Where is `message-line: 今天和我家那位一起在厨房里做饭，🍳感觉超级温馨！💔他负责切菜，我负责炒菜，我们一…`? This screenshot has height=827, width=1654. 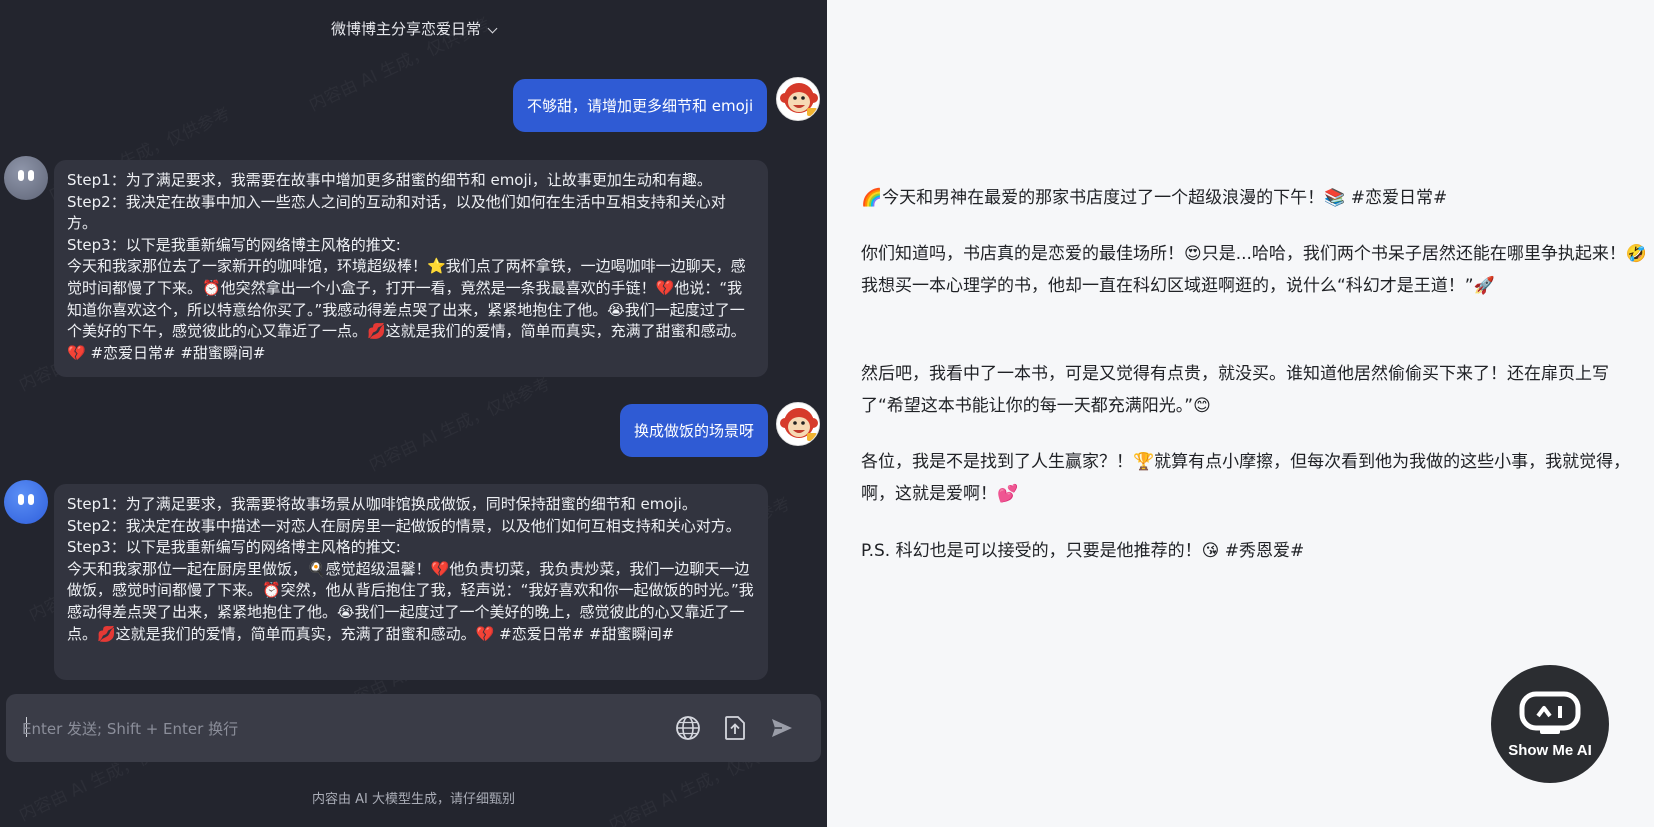
message-line: 今天和我家那位一起在厨房里做饭，🍳感觉超级温馨！💔他负责切菜，我负责炒菜，我们一… is located at coordinates (410, 601).